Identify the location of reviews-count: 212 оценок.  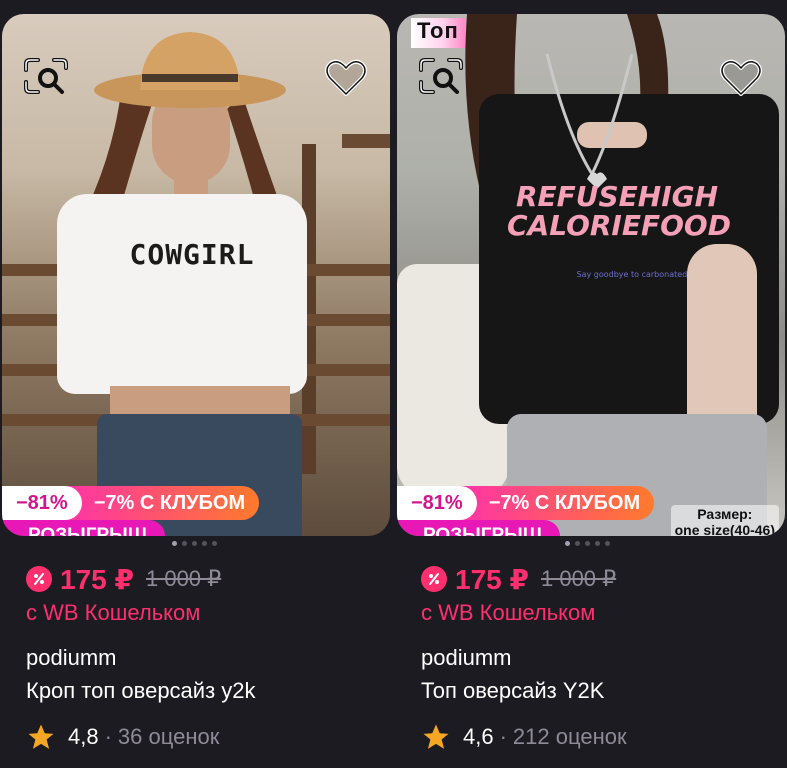
(569, 736).